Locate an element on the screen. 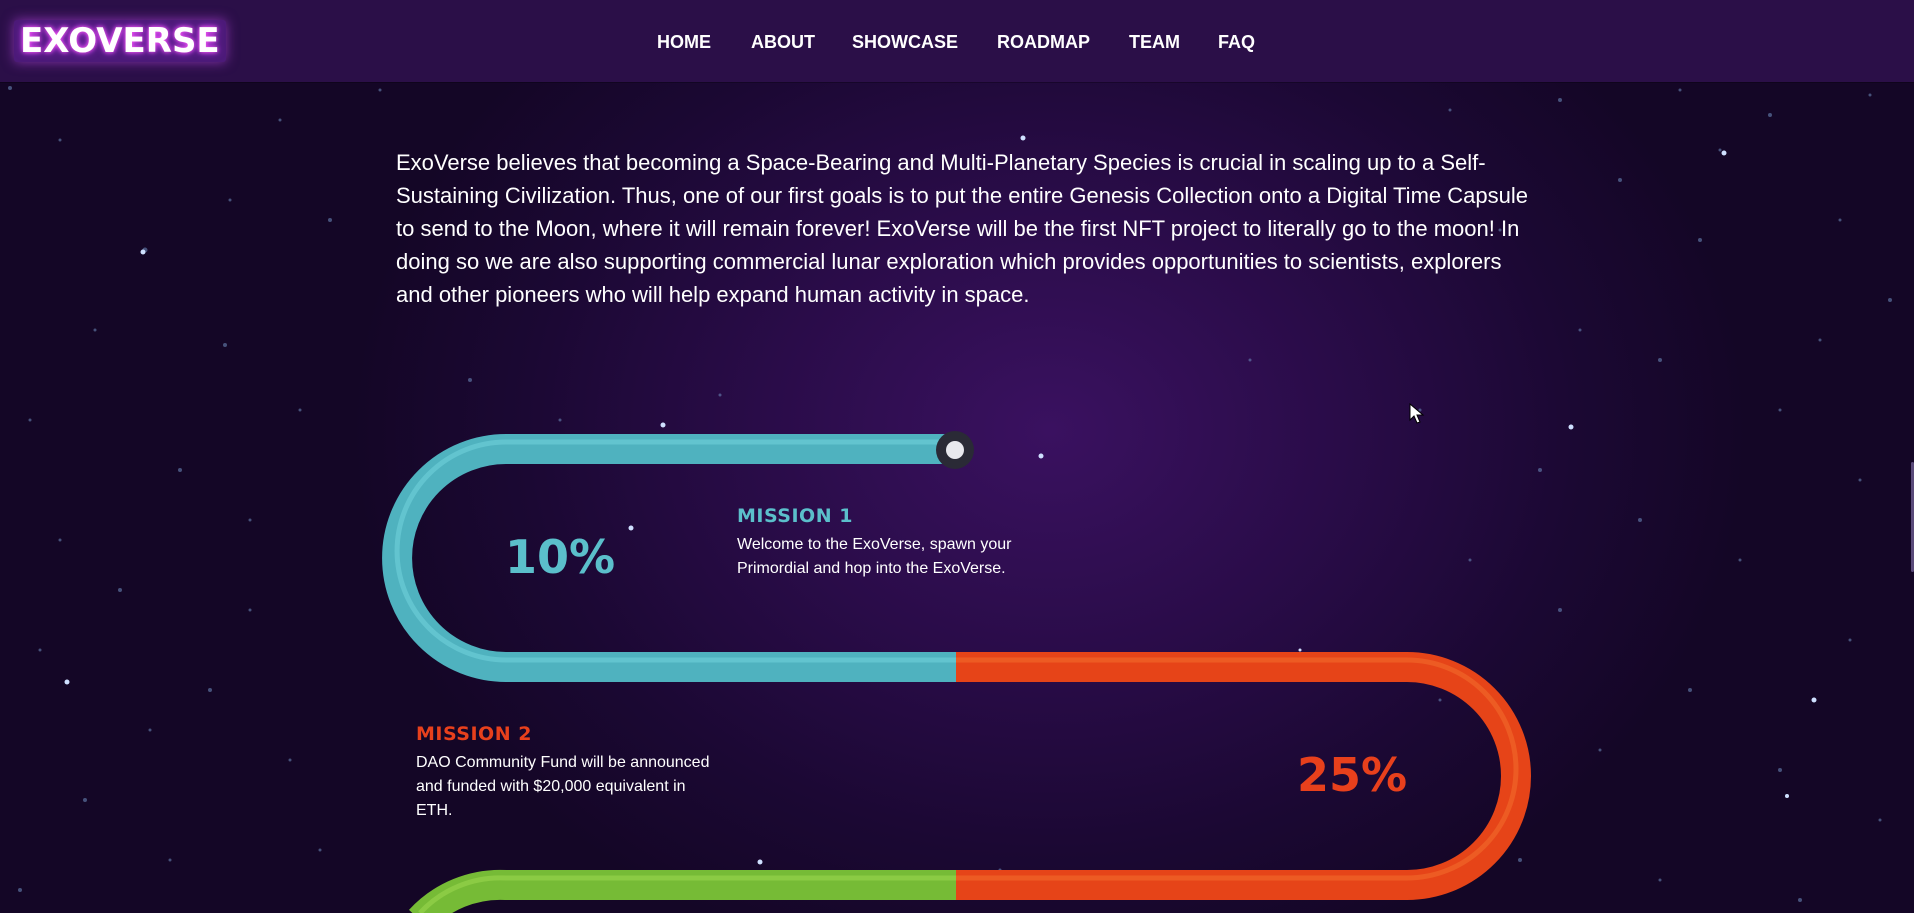 The height and width of the screenshot is (913, 1914). nav-team-link: TEAM is located at coordinates (1154, 42).